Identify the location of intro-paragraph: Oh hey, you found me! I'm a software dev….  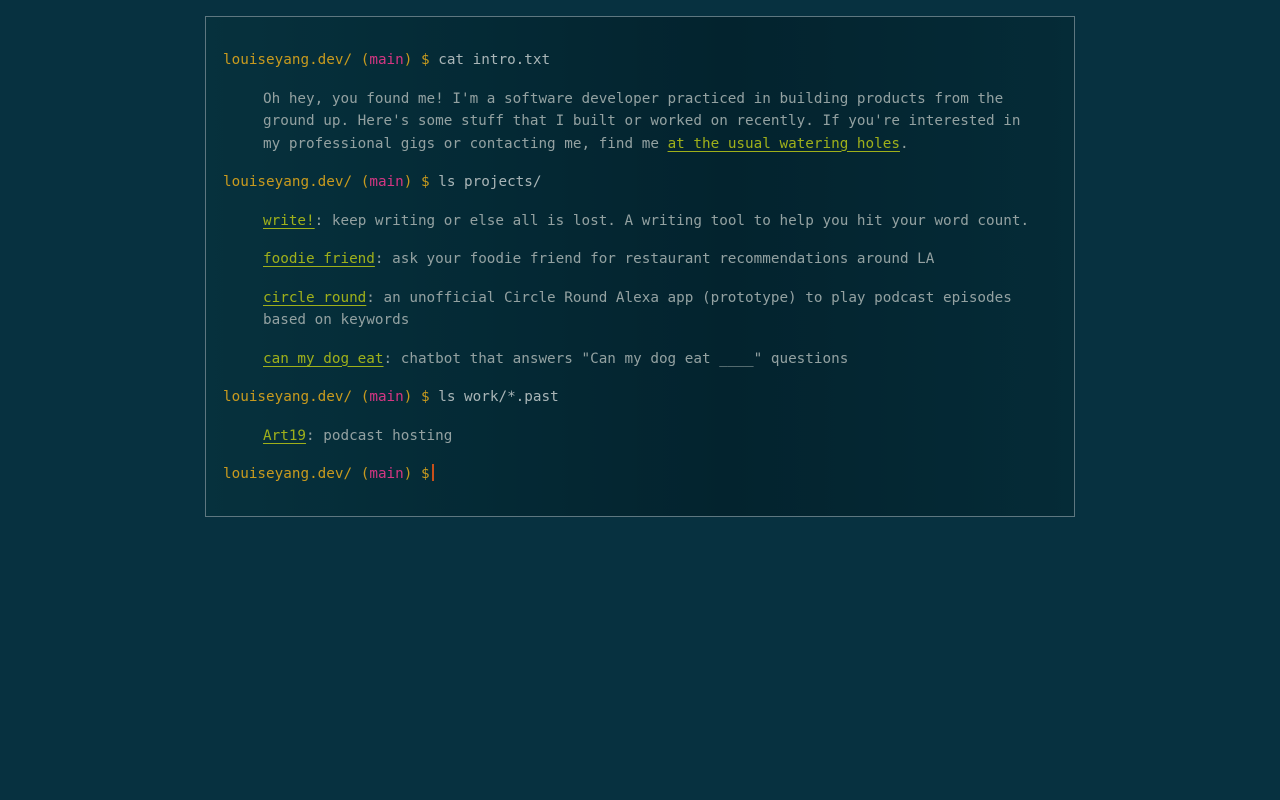
(642, 121).